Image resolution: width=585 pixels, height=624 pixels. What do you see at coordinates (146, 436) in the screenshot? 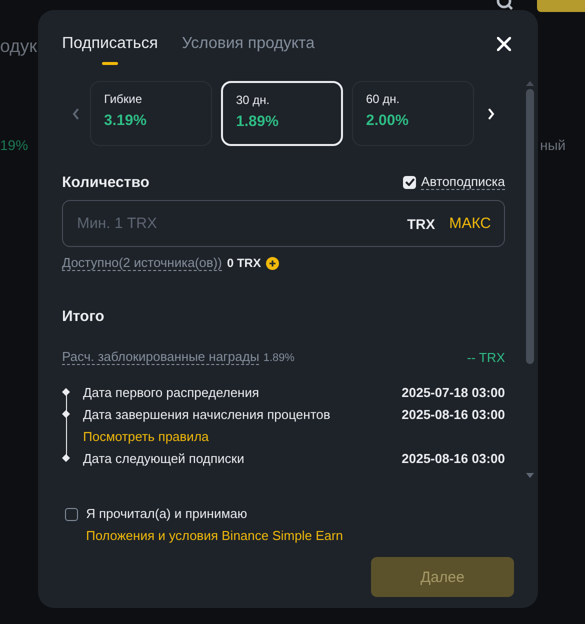
I see `rules-link: Посмотреть правила` at bounding box center [146, 436].